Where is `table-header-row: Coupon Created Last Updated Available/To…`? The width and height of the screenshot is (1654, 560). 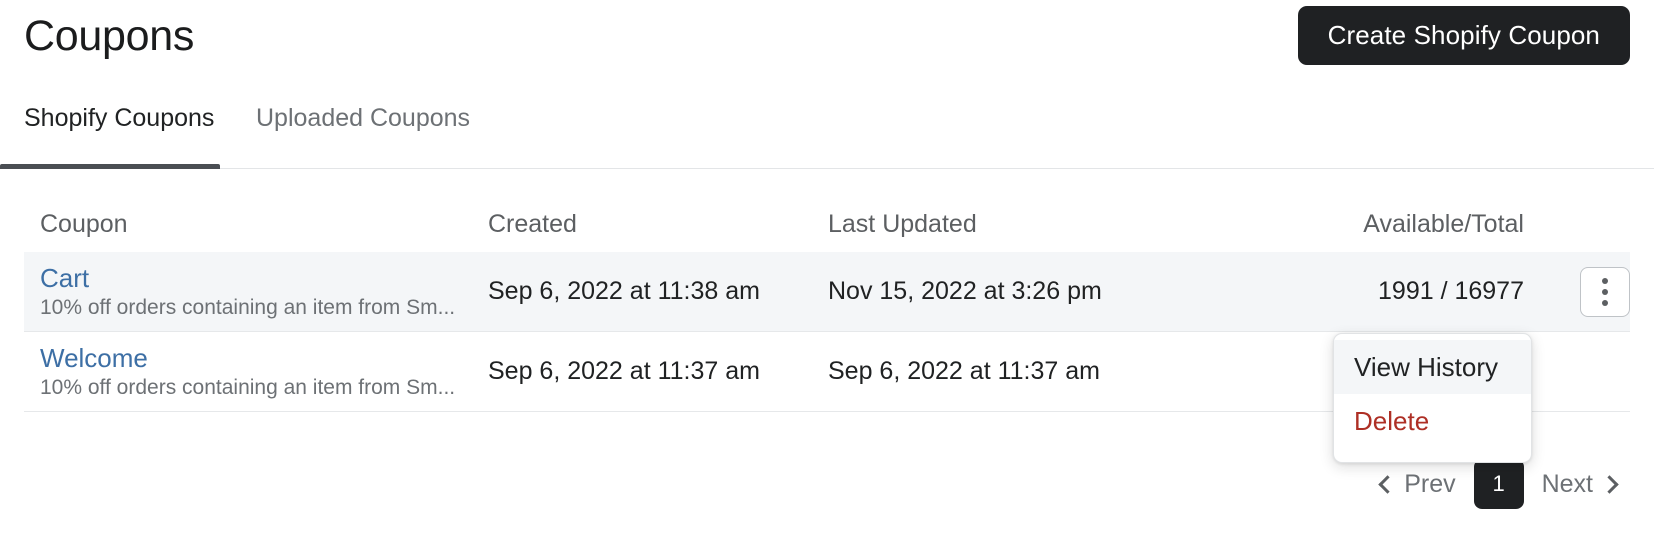
table-header-row: Coupon Created Last Updated Available/To… is located at coordinates (827, 224).